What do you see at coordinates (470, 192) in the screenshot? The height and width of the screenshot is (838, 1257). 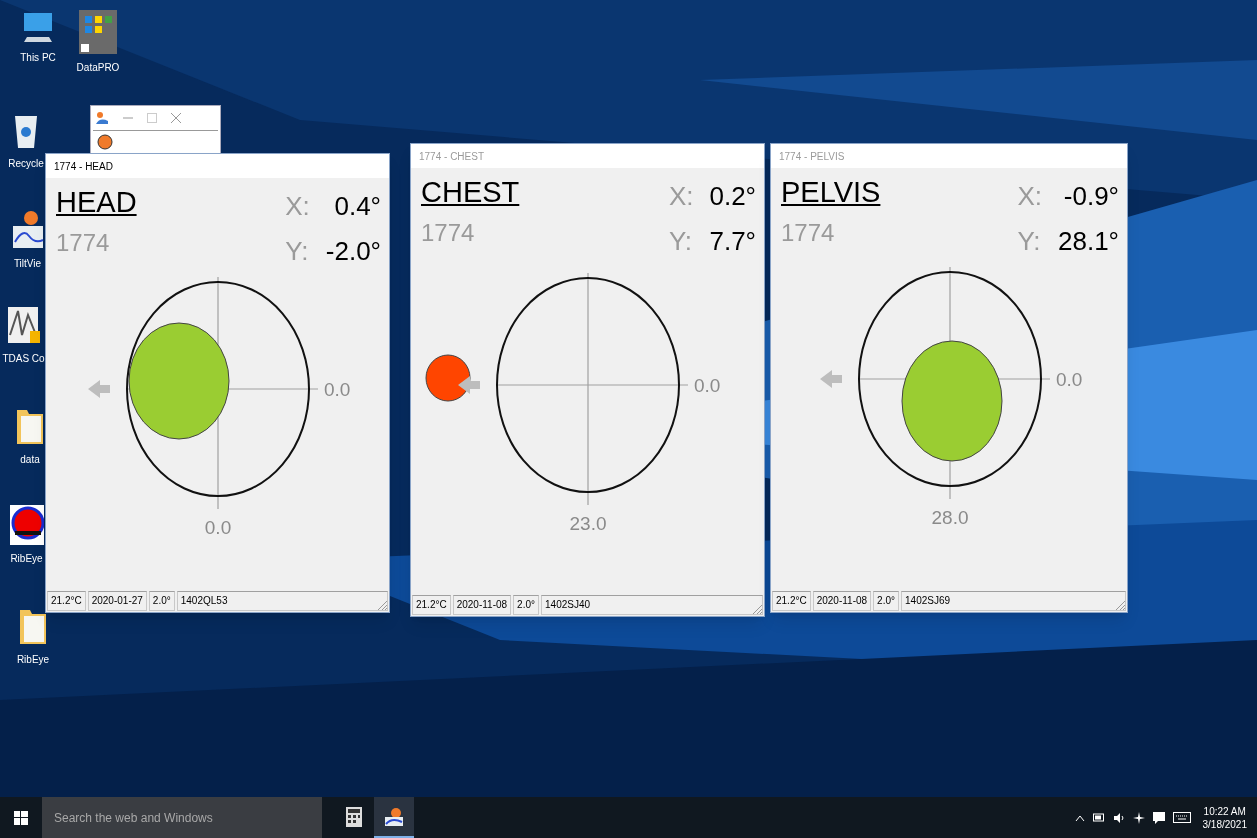 I see `sensor-name: CHEST` at bounding box center [470, 192].